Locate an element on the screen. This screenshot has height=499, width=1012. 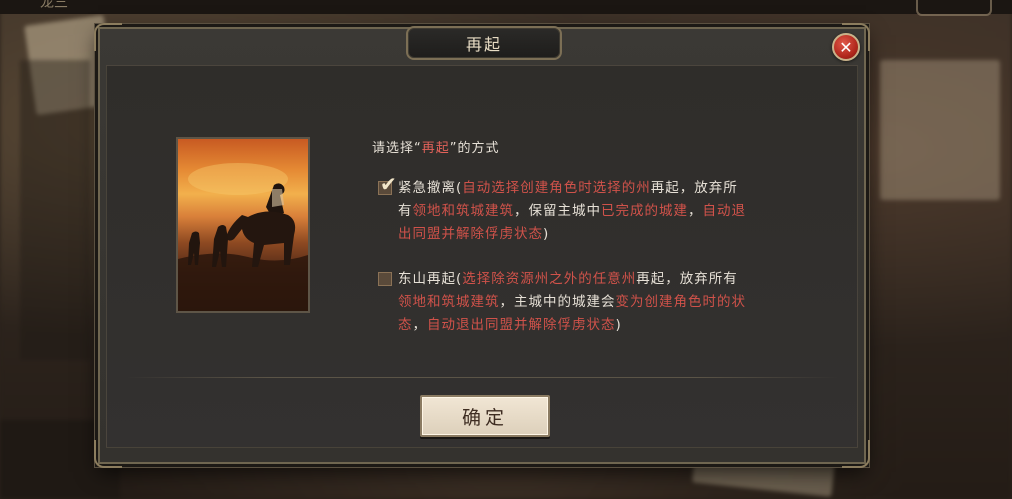
divider is located at coordinates (482, 377).